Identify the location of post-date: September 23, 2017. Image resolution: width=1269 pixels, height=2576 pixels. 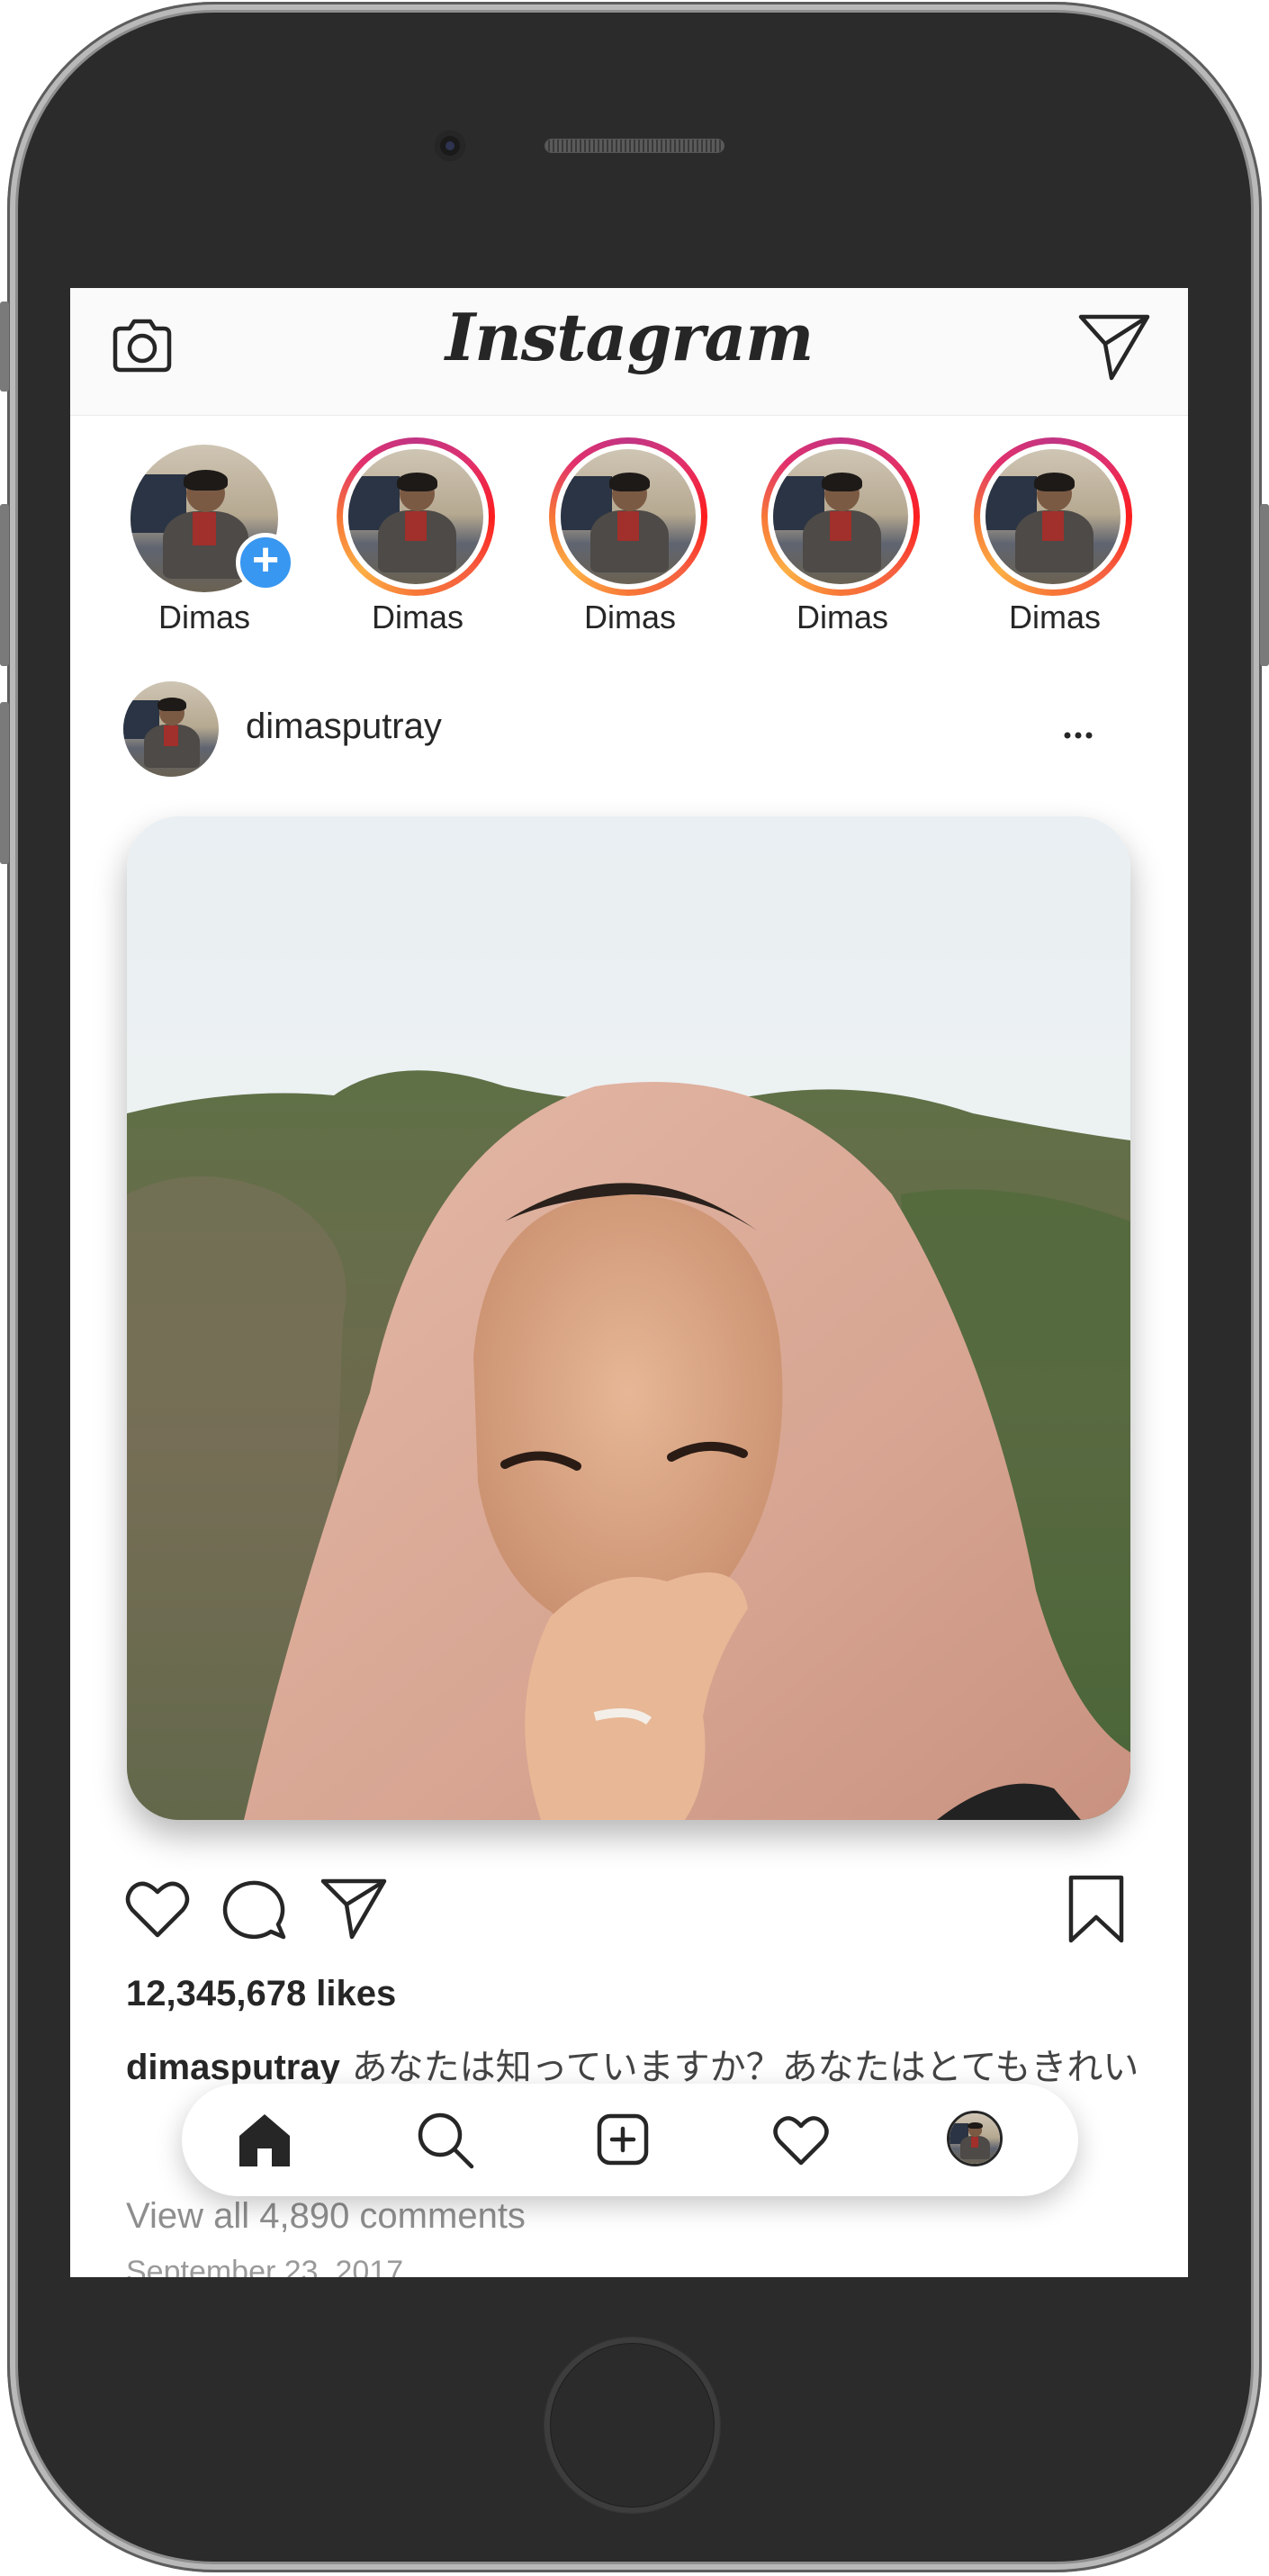
(265, 2266).